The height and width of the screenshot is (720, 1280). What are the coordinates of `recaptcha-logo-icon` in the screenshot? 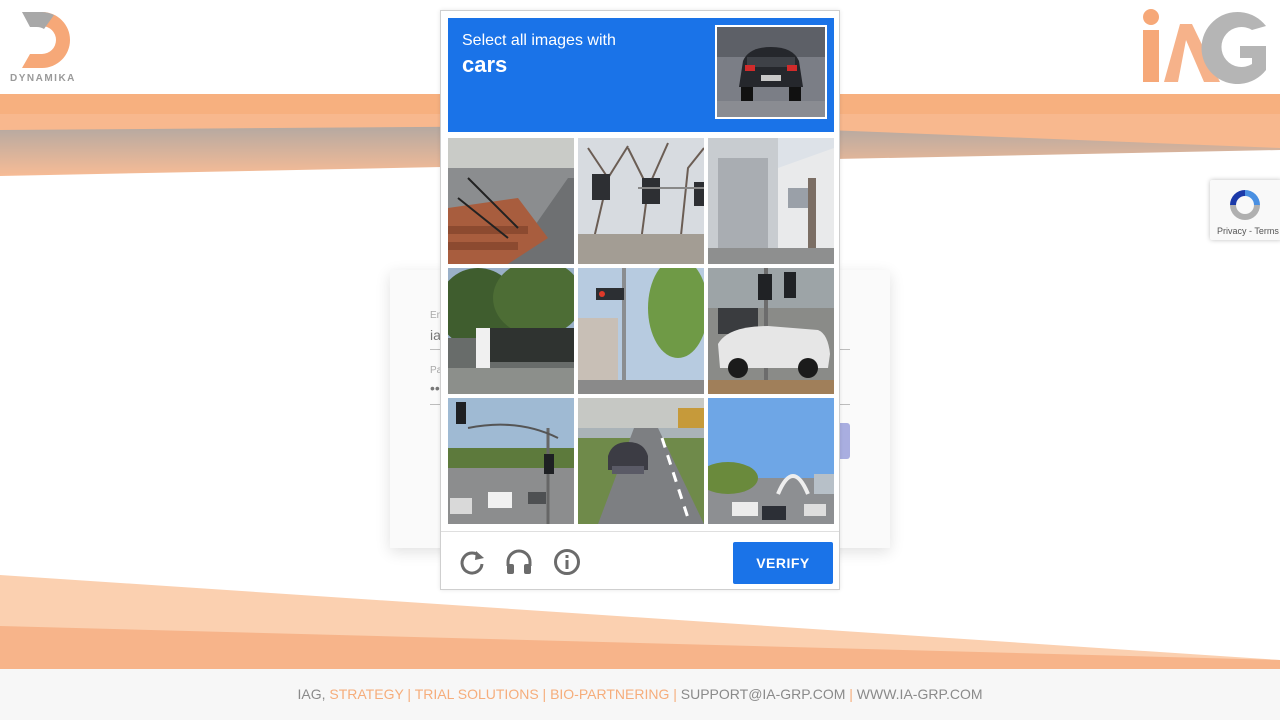 It's located at (1245, 205).